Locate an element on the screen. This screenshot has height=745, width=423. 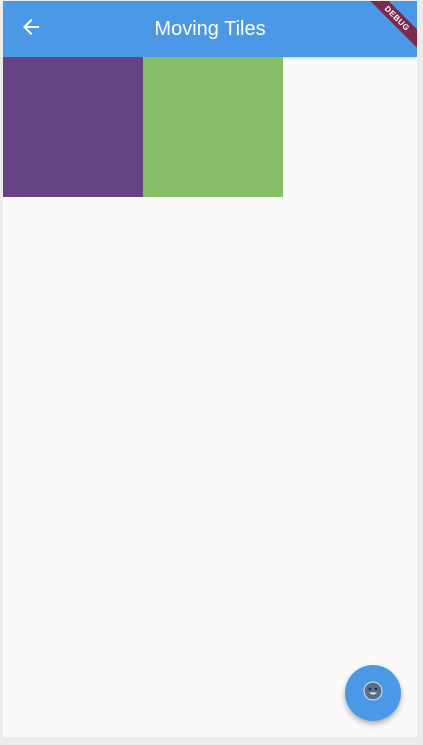
swap-tiles-button is located at coordinates (373, 693).